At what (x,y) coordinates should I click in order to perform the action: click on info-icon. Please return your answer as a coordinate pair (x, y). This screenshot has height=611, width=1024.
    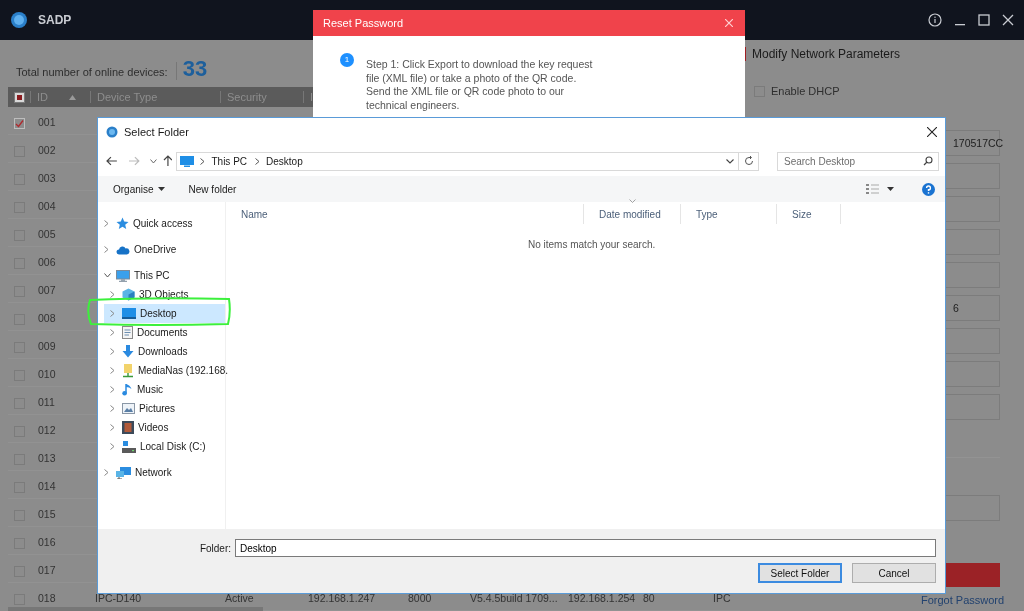
    Looking at the image, I should click on (935, 20).